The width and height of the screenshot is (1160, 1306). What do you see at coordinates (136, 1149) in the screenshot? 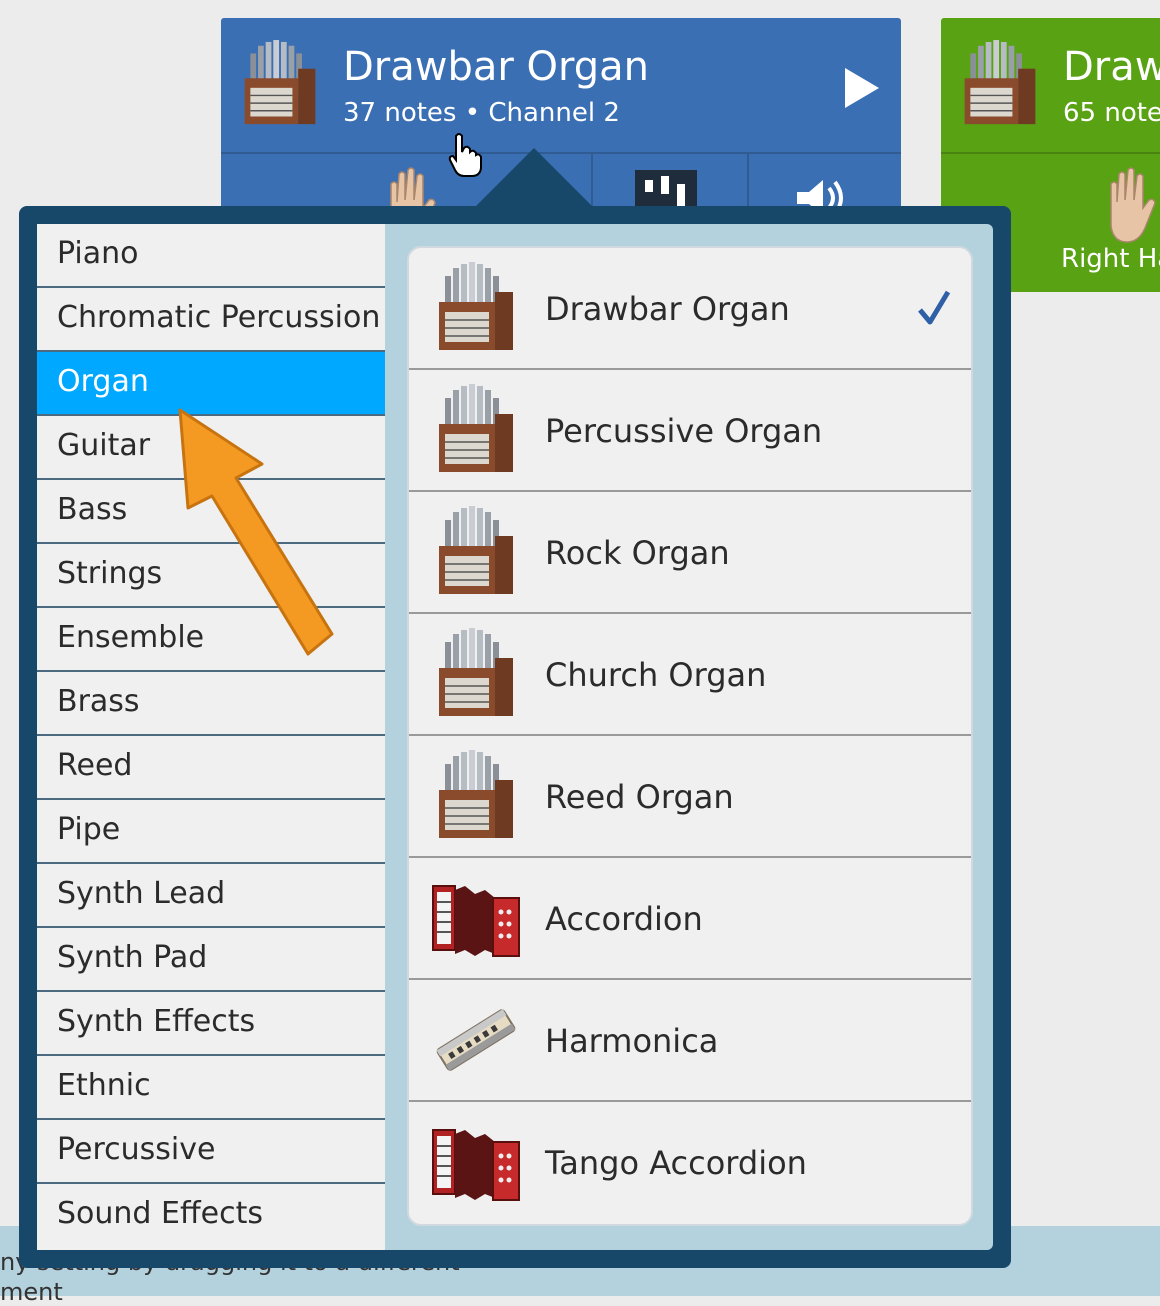
I see `category-label: Percussive` at bounding box center [136, 1149].